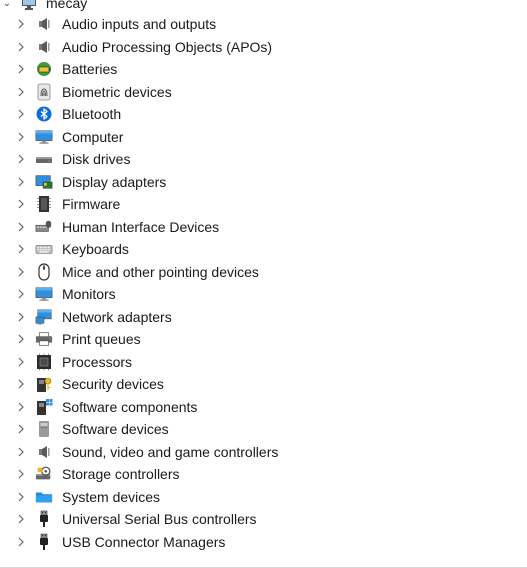 The height and width of the screenshot is (568, 527). What do you see at coordinates (121, 474) in the screenshot?
I see `tree-item-label: Storage controllers` at bounding box center [121, 474].